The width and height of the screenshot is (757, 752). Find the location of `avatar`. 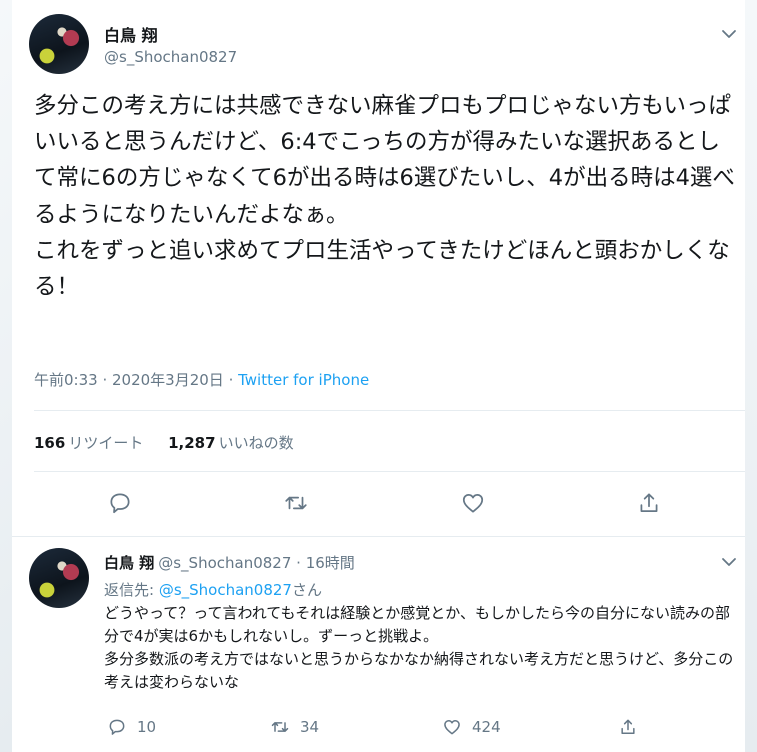

avatar is located at coordinates (59, 44).